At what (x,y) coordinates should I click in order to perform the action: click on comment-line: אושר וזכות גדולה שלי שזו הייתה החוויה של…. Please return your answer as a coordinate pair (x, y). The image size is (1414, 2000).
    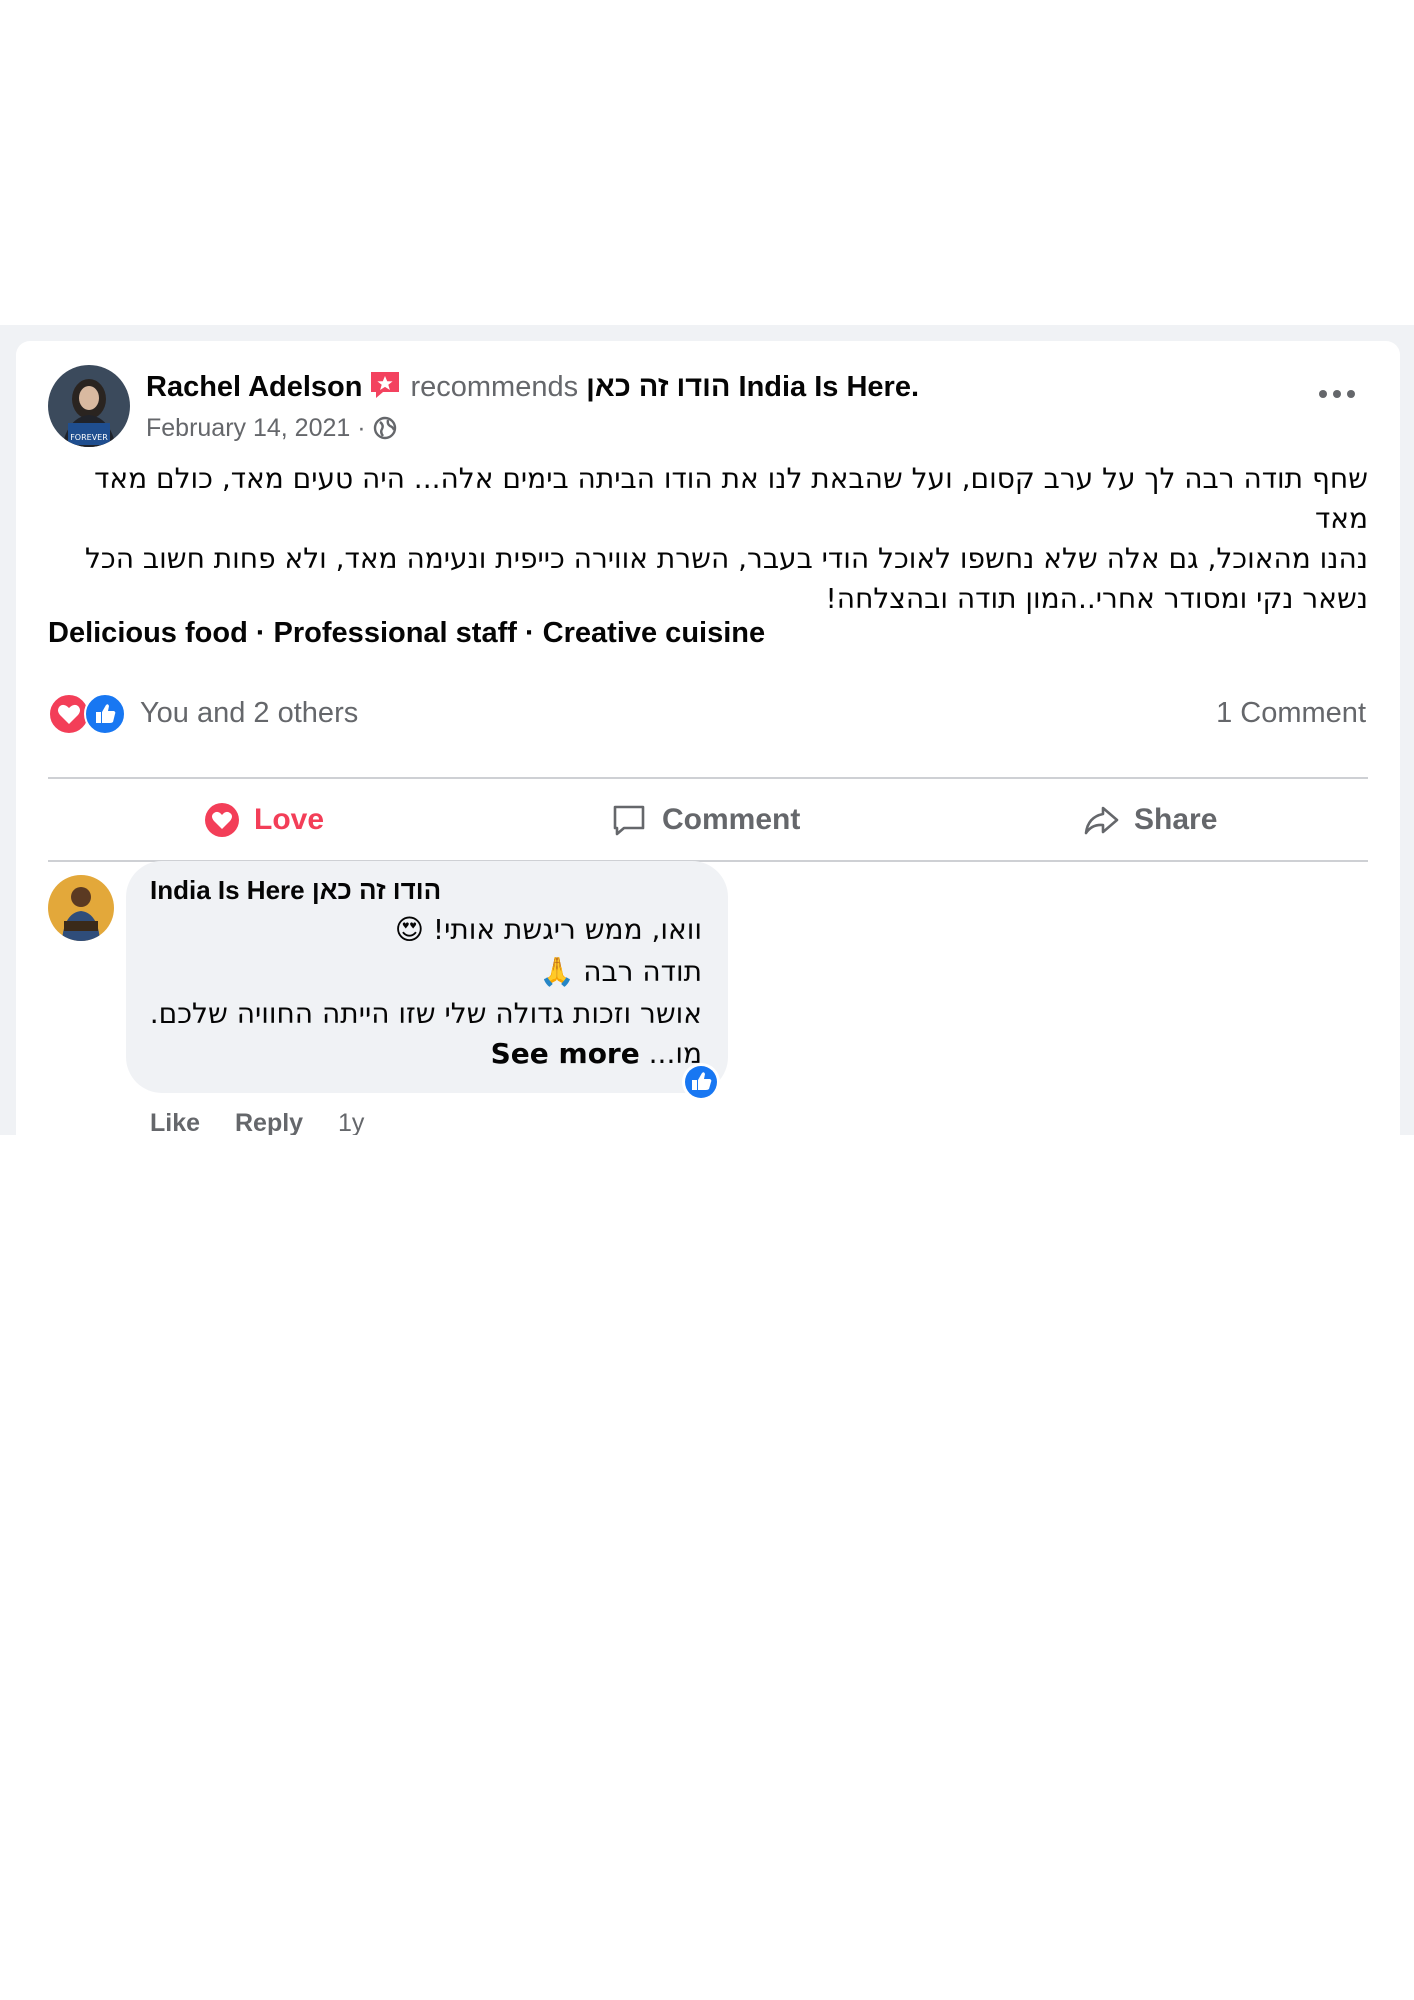
    Looking at the image, I should click on (425, 1013).